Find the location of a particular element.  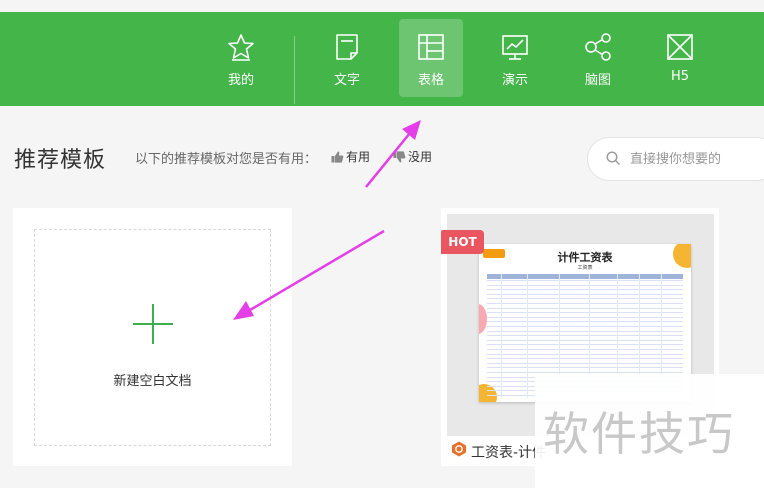

useful-label: 有用 is located at coordinates (358, 157).